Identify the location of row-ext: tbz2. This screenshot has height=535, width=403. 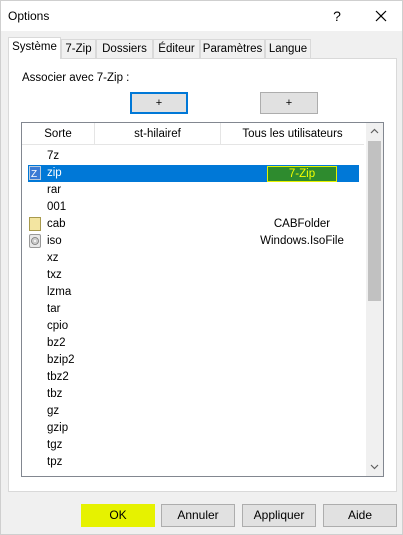
(58, 377).